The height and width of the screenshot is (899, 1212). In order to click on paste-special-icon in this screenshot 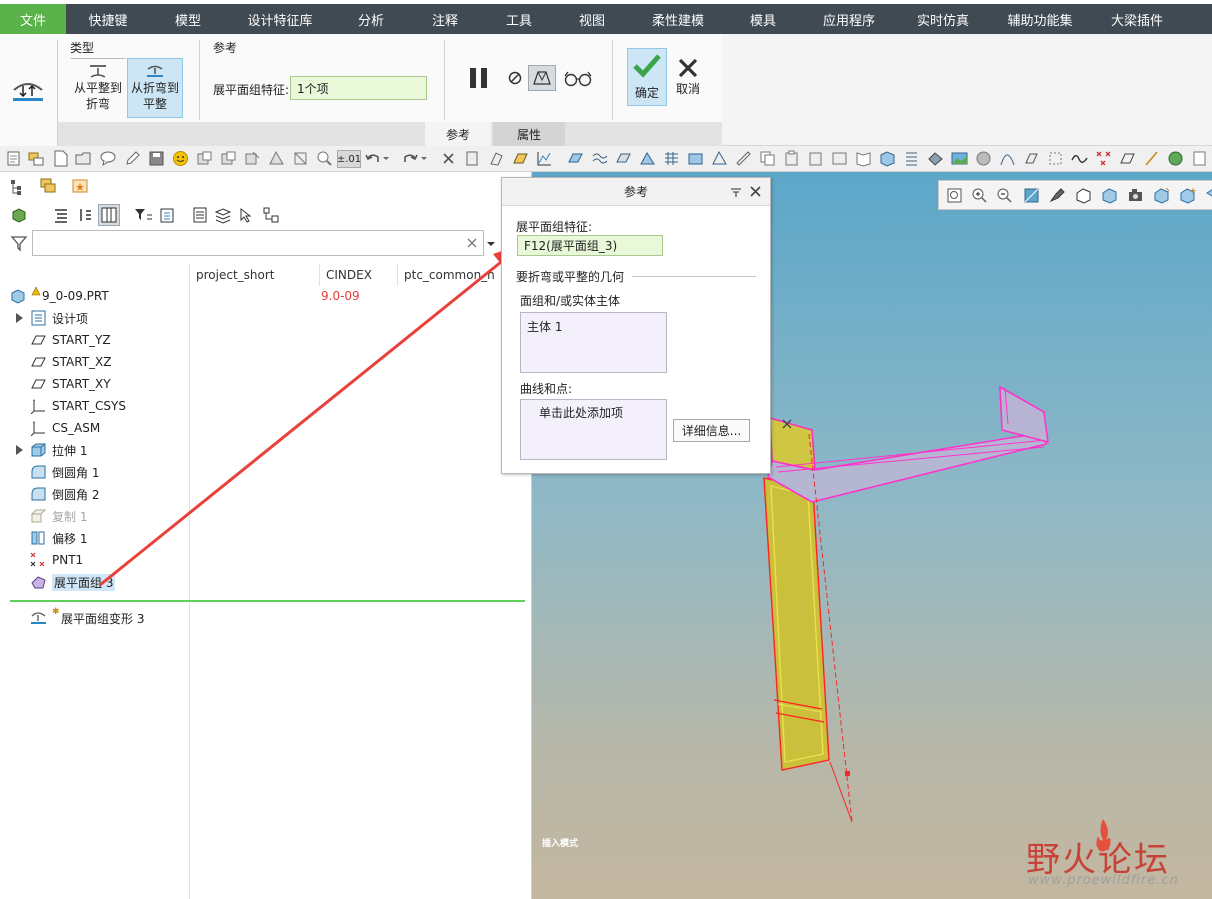, I will do `click(815, 158)`.